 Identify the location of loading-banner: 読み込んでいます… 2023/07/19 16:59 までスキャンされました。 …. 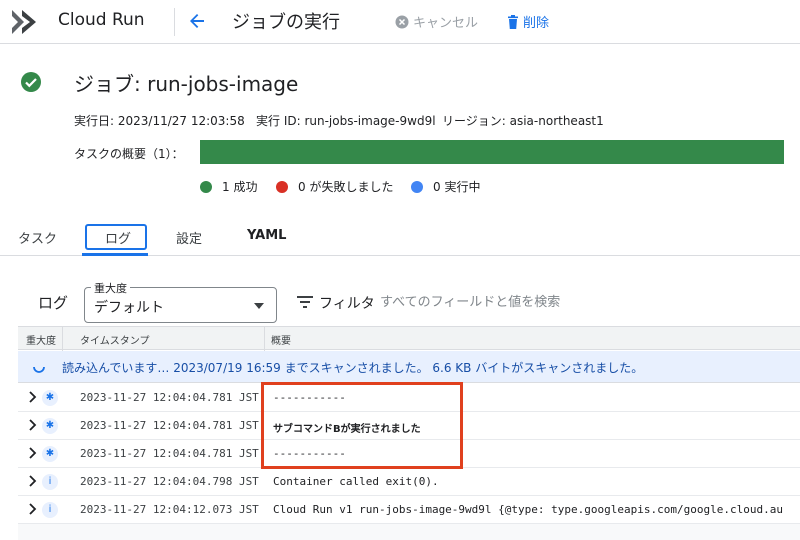
(409, 367).